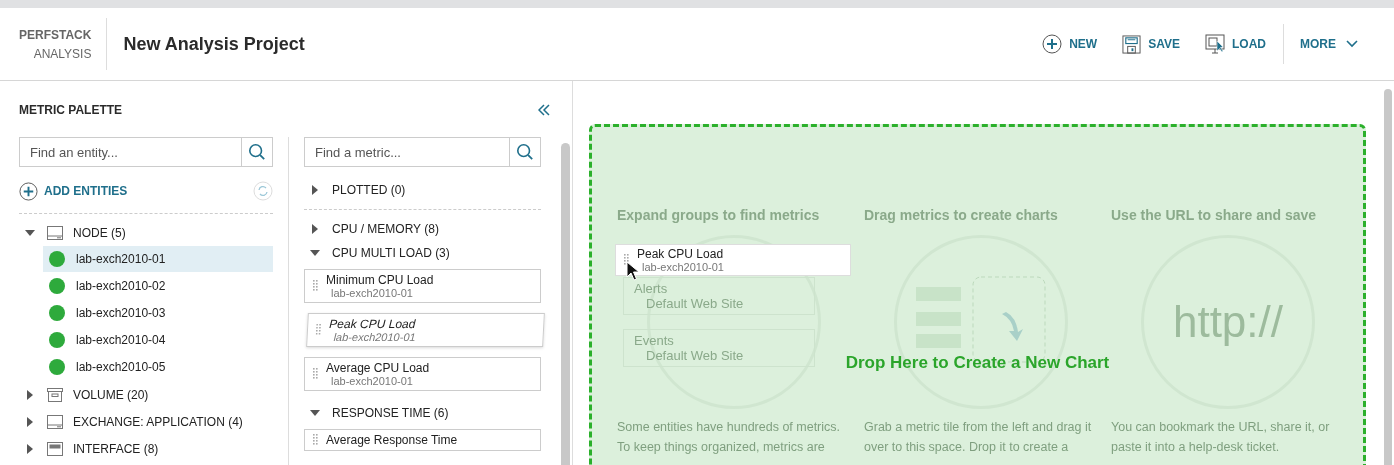 The width and height of the screenshot is (1394, 465). Describe the element at coordinates (729, 437) in the screenshot. I see `tip-text: Some entities have hundreds of metrics. To keep things organized, metrics are` at that location.